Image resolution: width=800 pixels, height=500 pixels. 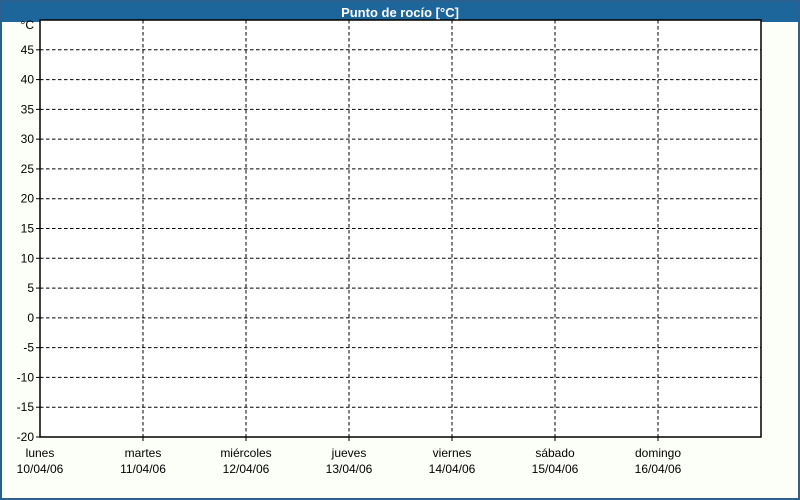 What do you see at coordinates (143, 453) in the screenshot?
I see `x-day-label: martes` at bounding box center [143, 453].